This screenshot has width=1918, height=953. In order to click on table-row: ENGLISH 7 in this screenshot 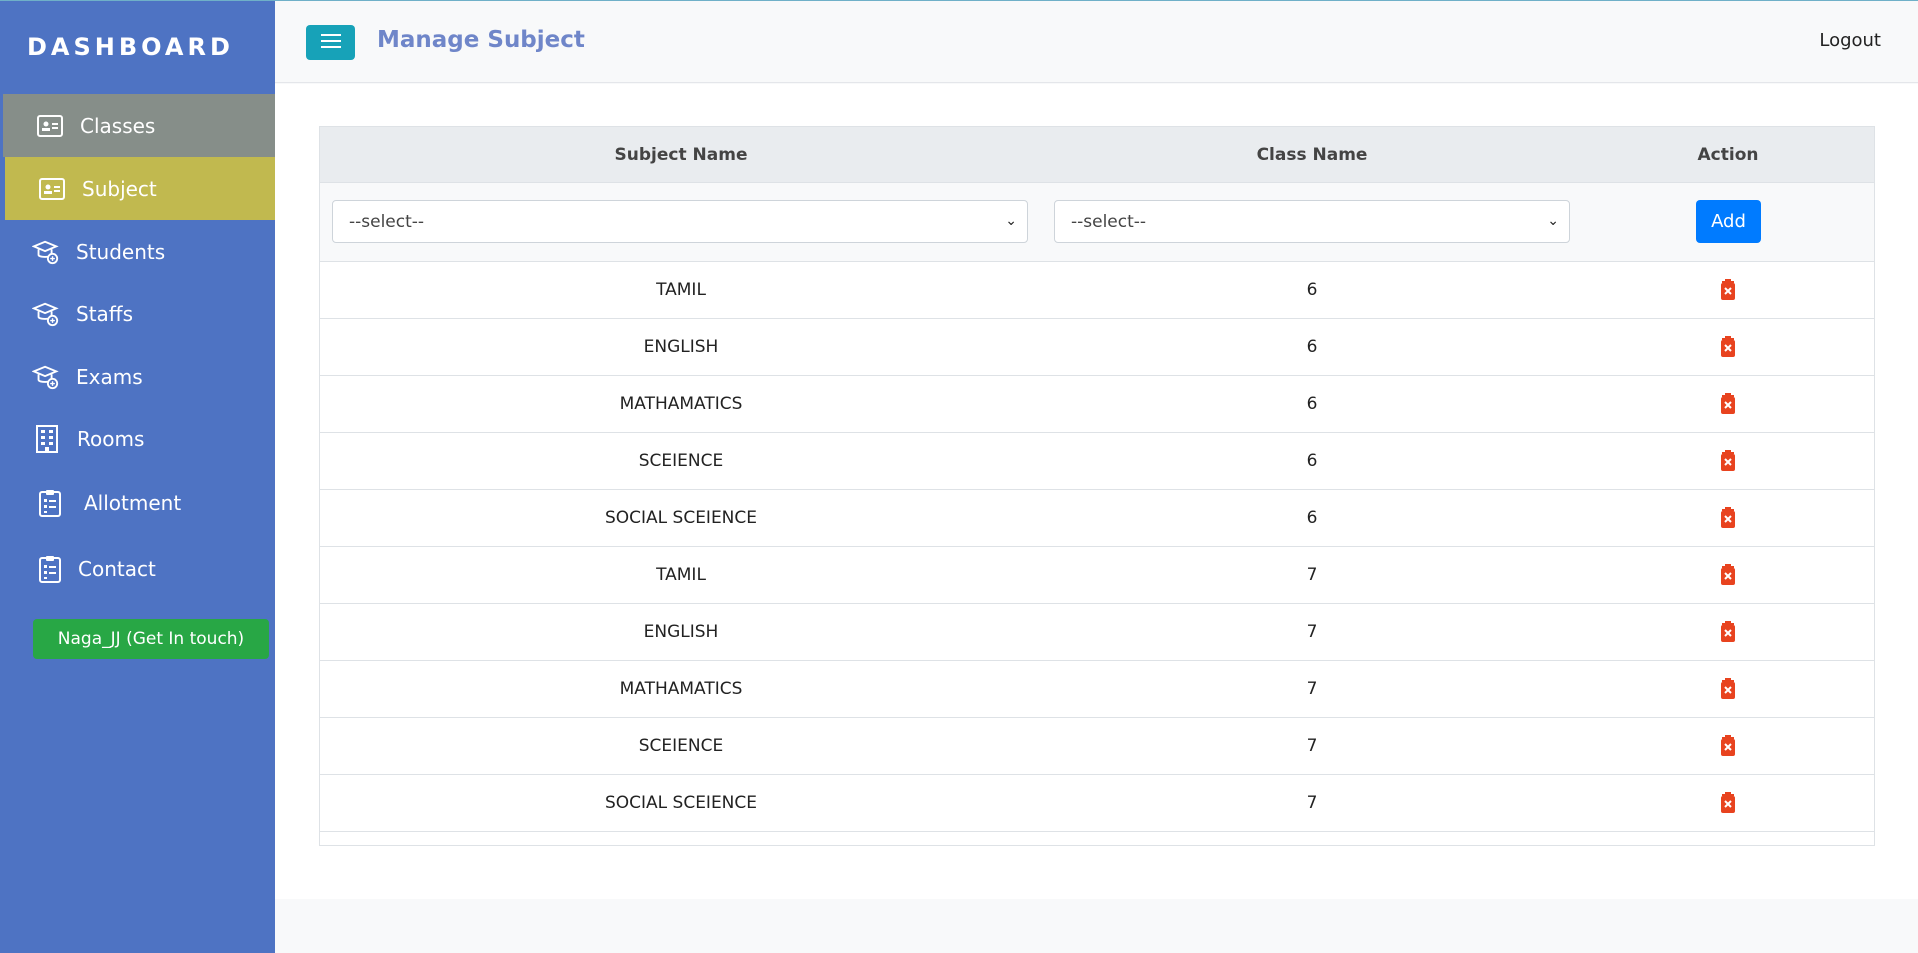, I will do `click(1097, 632)`.